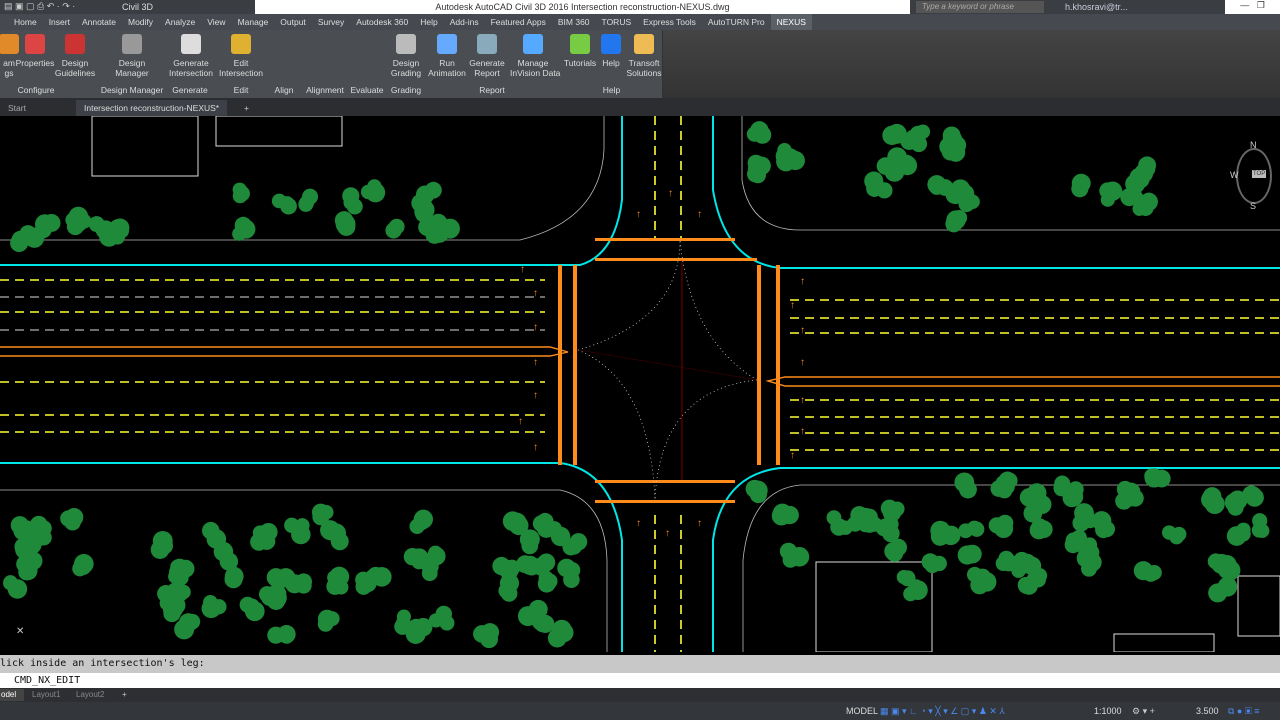  I want to click on tab-layout1: Layout1, so click(46, 695).